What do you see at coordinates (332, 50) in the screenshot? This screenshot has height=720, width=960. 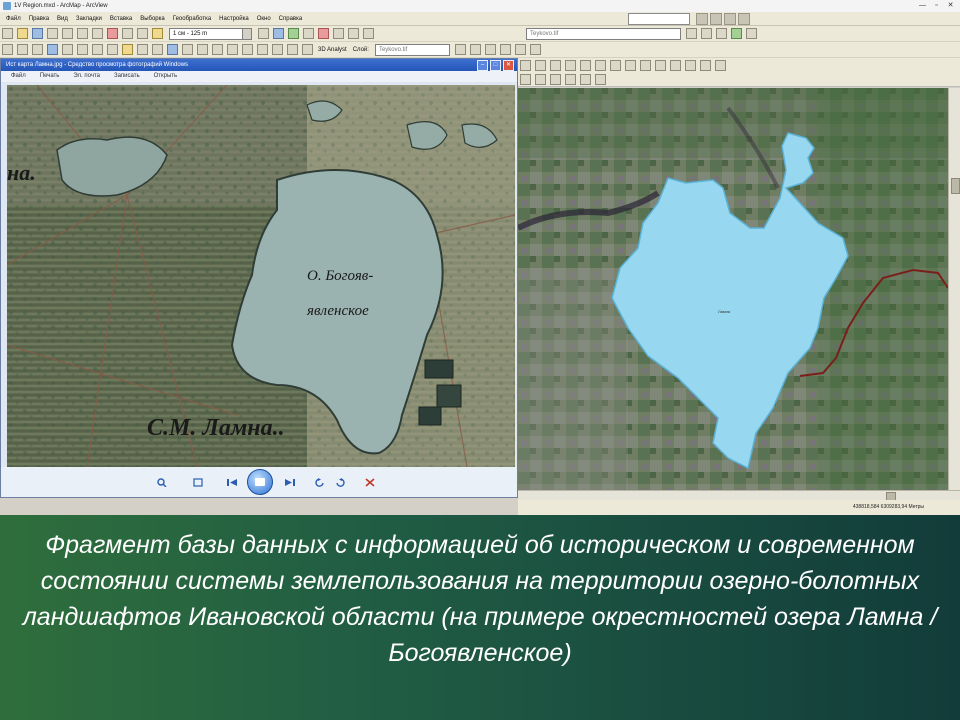 I see `3d-analyst-menu: 3D Analyst` at bounding box center [332, 50].